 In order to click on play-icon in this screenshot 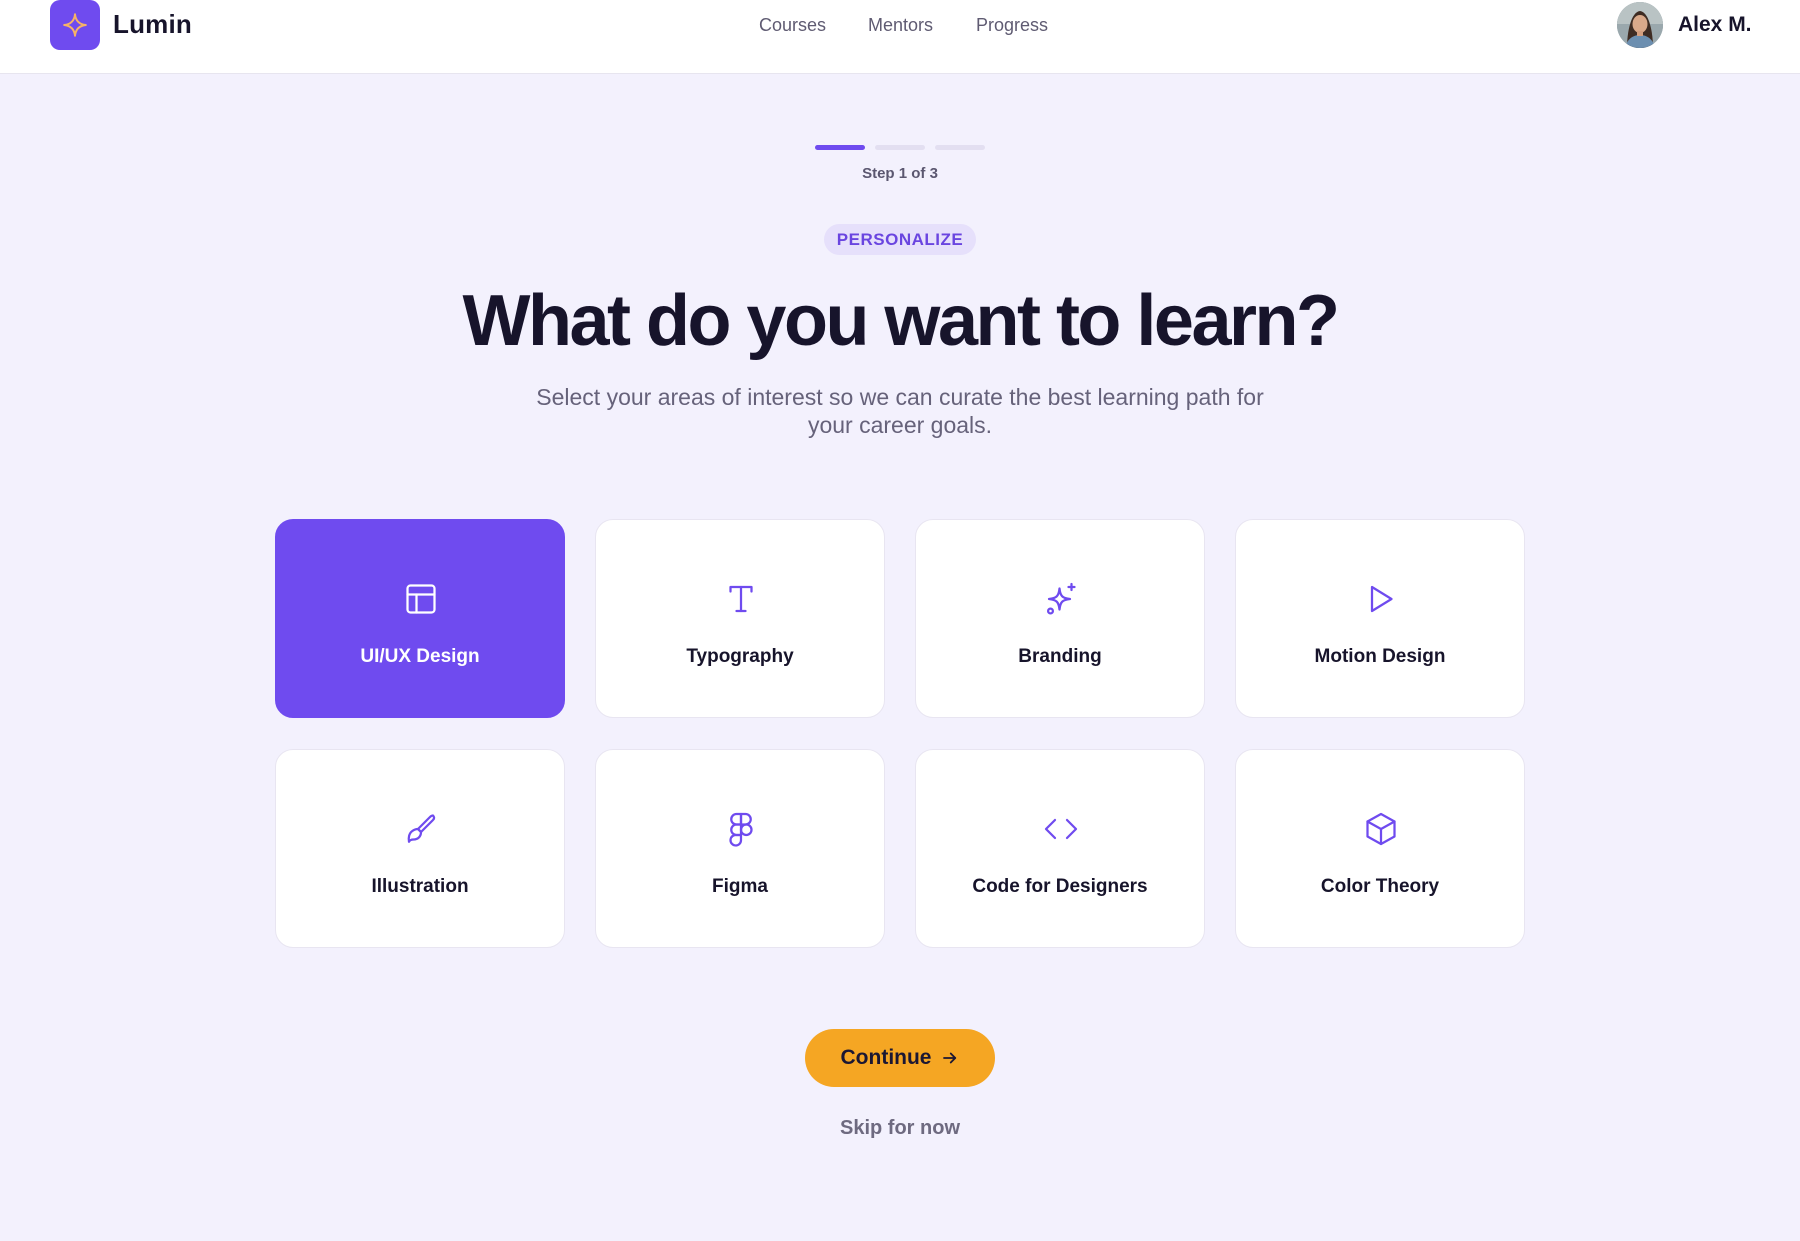, I will do `click(1381, 599)`.